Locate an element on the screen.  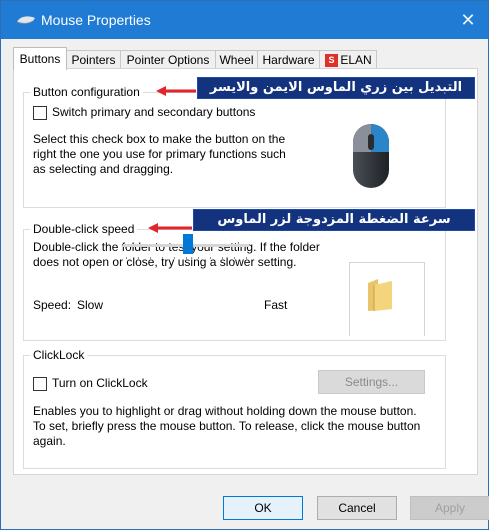
slider-ticks is located at coordinates (186, 258).